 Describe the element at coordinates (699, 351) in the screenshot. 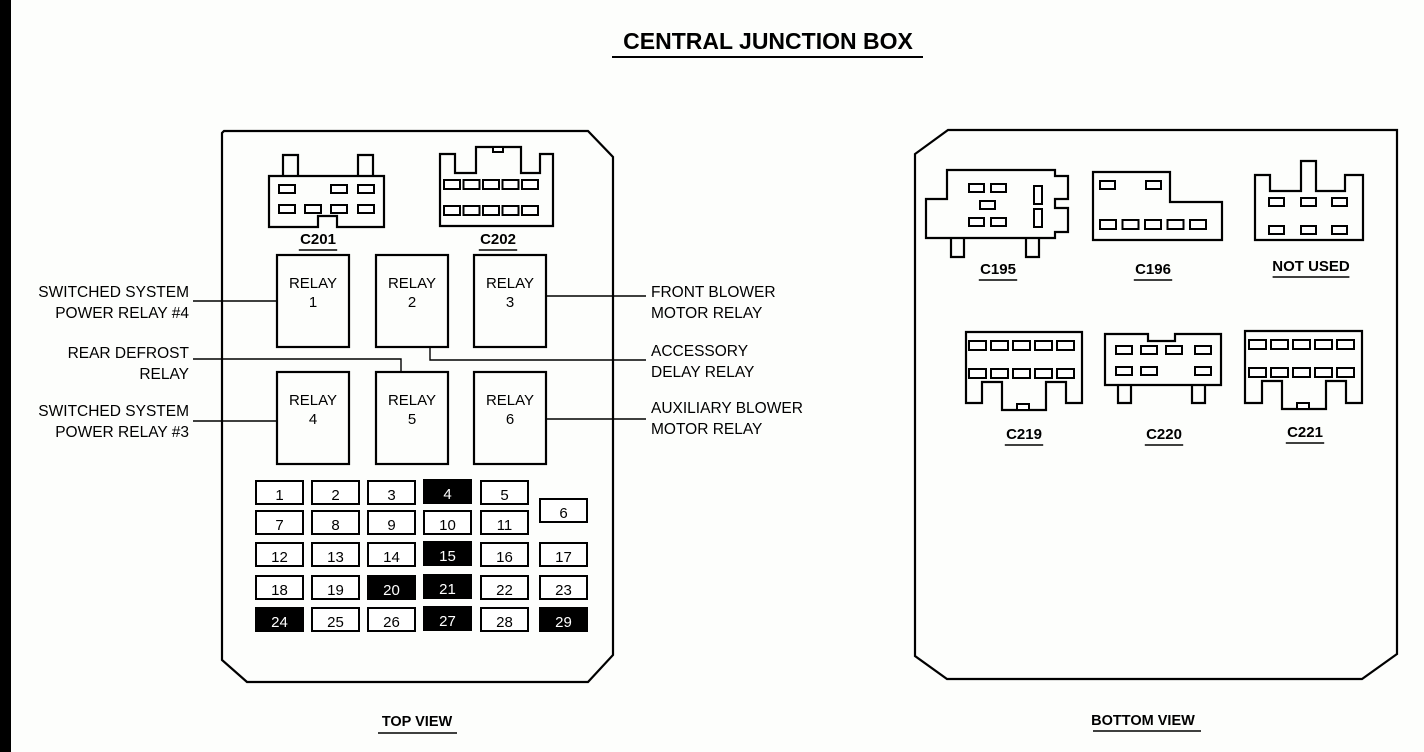

I see `callout-text: ACCESSORY` at that location.